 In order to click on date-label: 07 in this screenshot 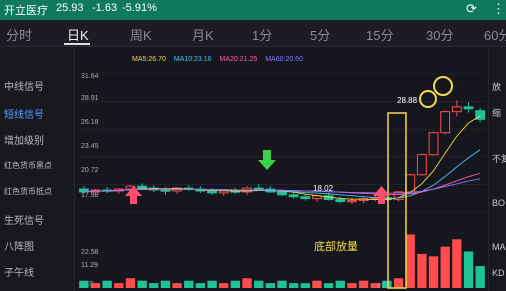, I will do `click(381, 286)`.